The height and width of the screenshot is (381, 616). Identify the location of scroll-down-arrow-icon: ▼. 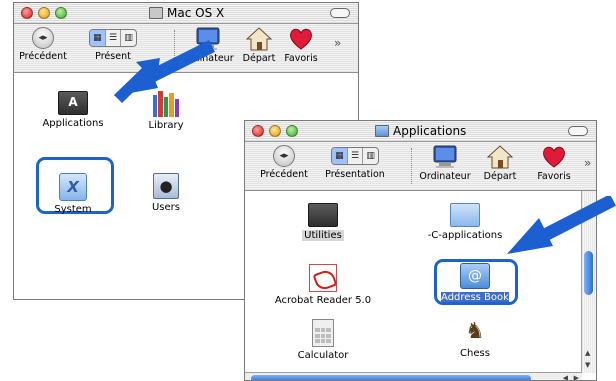
(587, 365).